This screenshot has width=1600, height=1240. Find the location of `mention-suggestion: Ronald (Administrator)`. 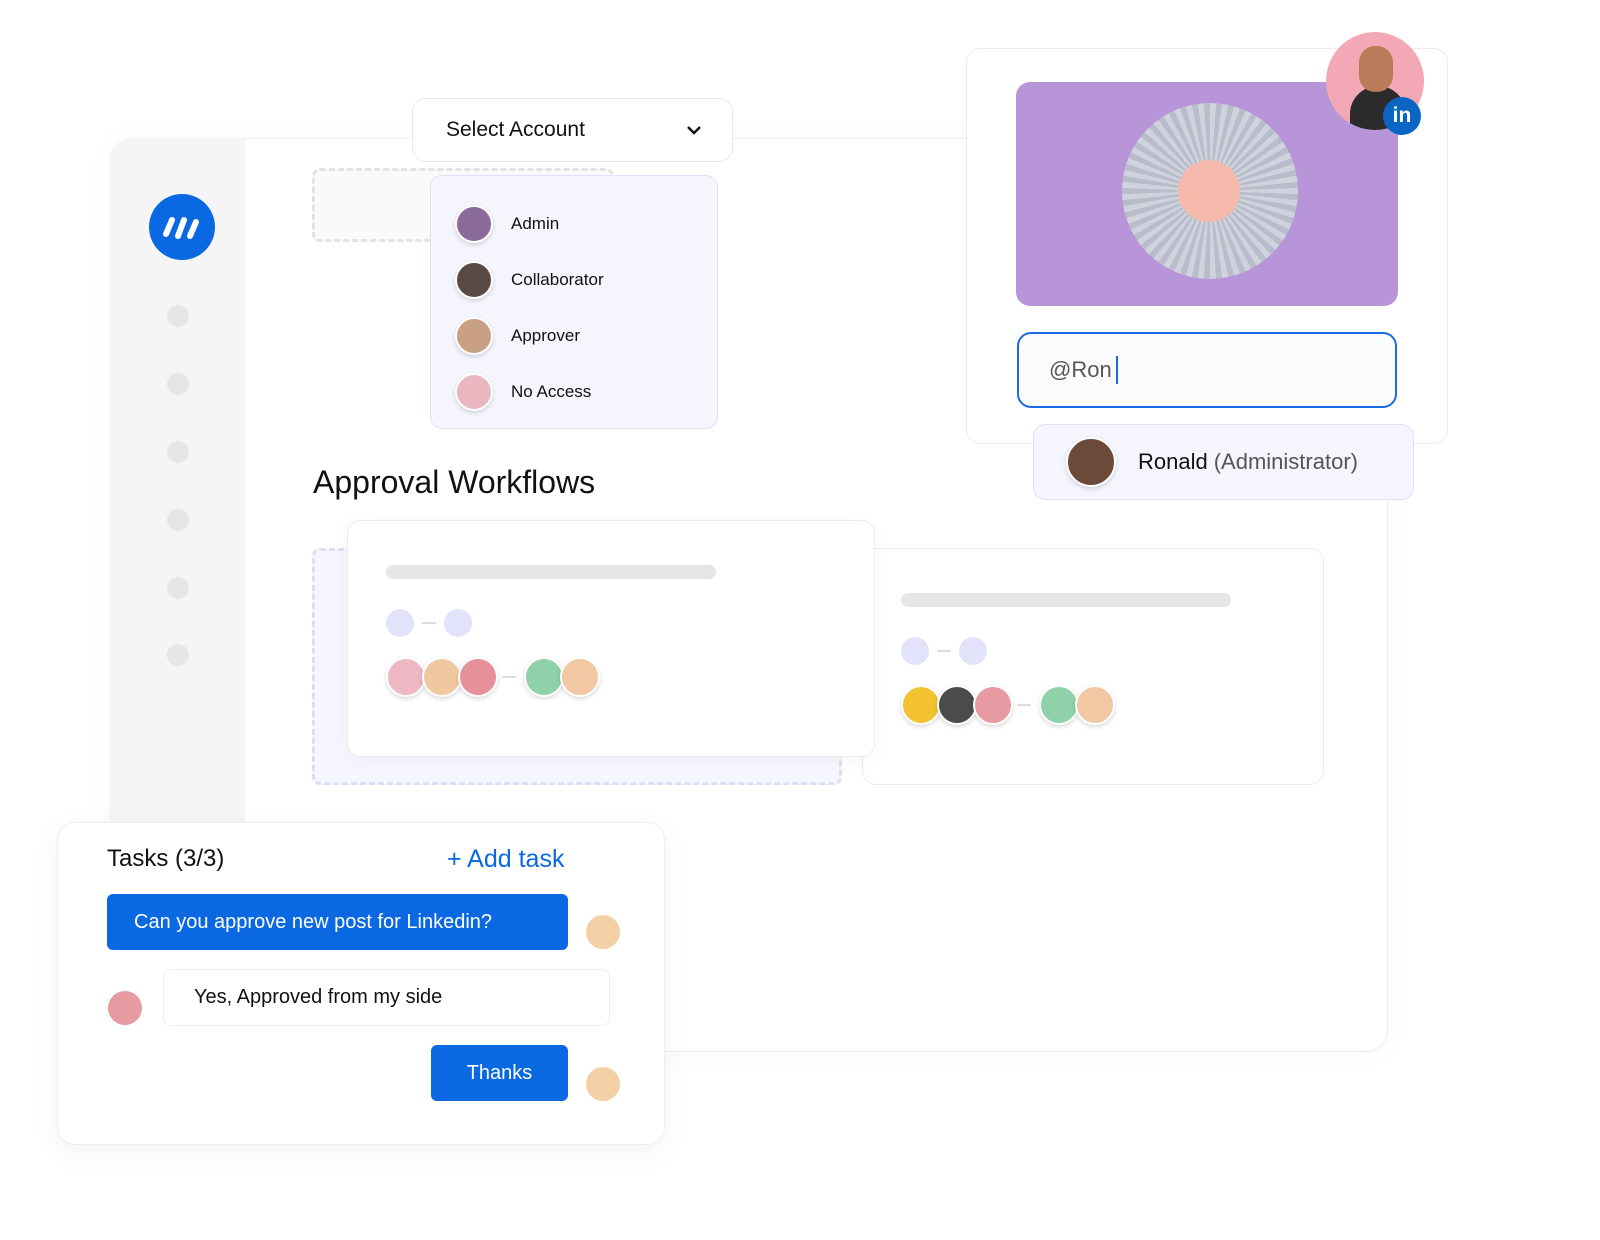

mention-suggestion: Ronald (Administrator) is located at coordinates (1223, 462).